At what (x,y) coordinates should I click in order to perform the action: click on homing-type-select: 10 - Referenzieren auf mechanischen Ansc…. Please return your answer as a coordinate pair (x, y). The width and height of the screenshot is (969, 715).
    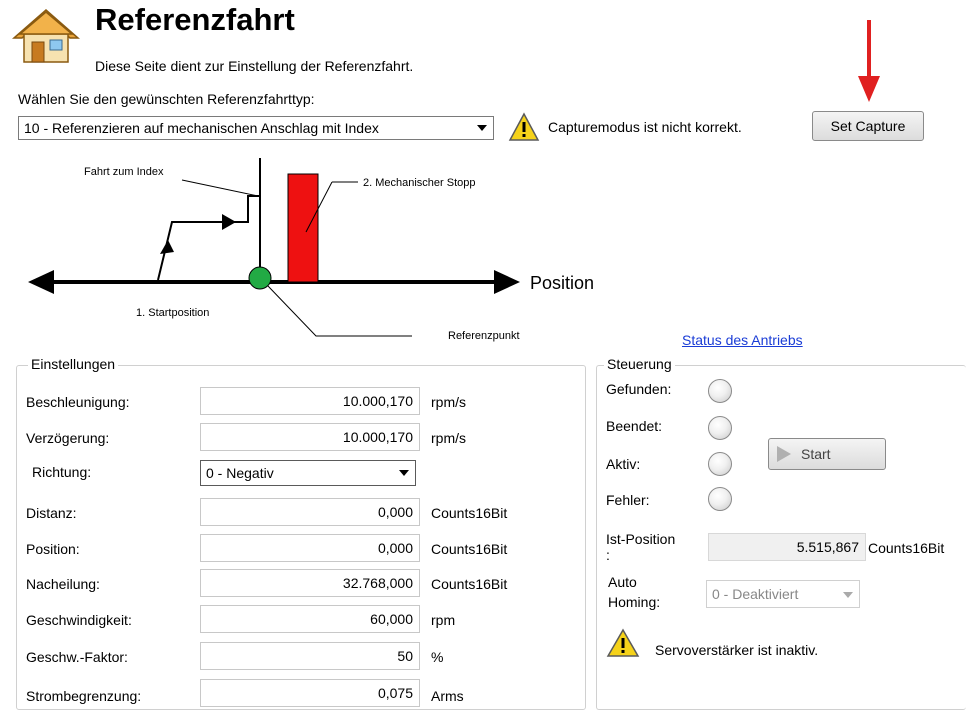
    Looking at the image, I should click on (256, 128).